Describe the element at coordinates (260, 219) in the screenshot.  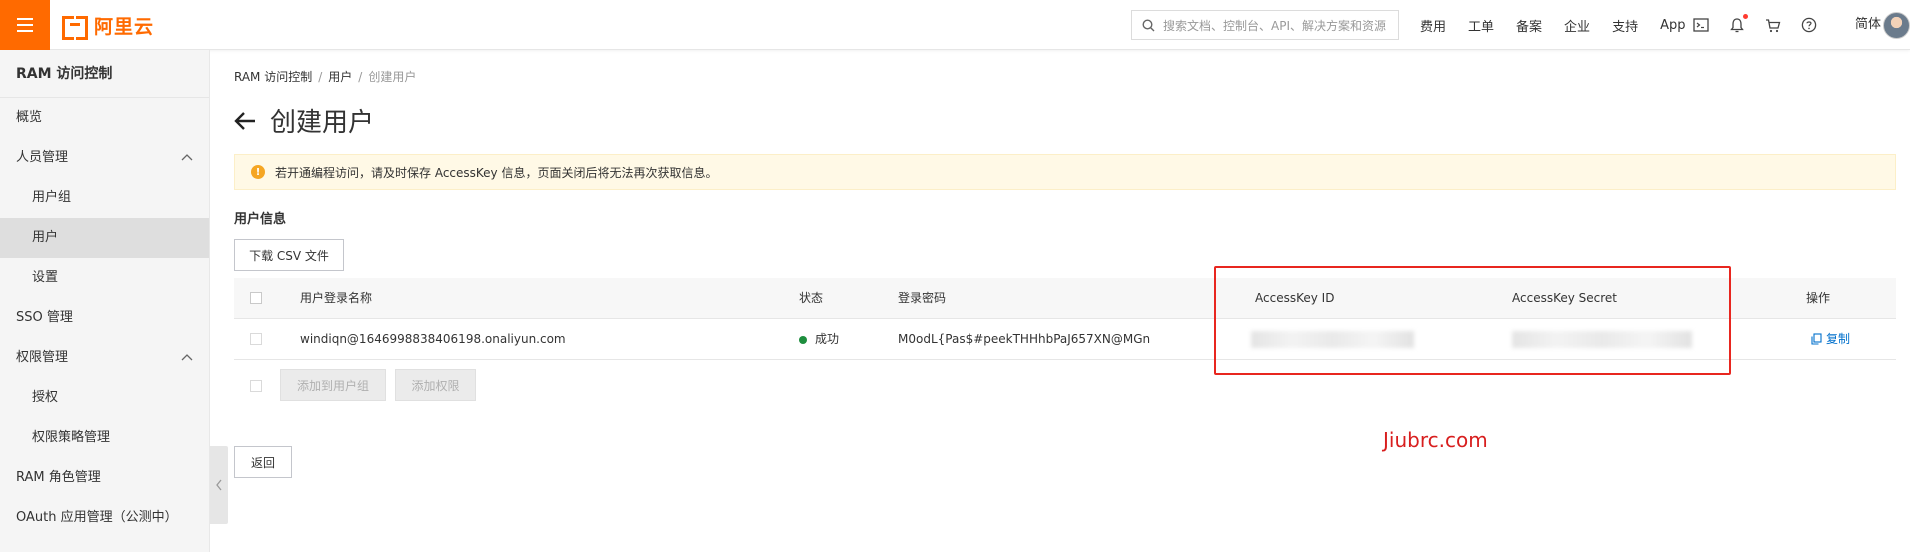
I see `section-title: 用户信息` at that location.